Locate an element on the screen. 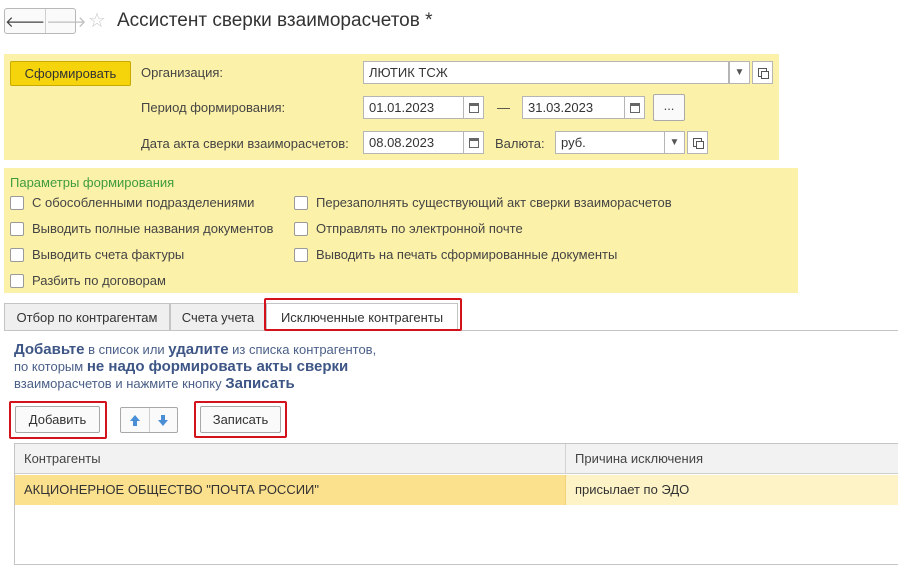 The image size is (898, 565). option-label: С обособленными подразделениями is located at coordinates (143, 202).